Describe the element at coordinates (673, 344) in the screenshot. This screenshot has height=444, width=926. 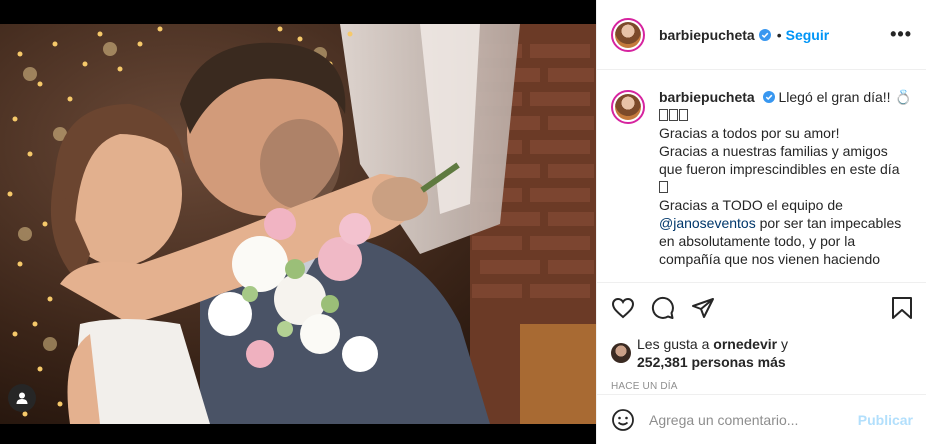
I see `likes-prefix: Les gusta a` at that location.